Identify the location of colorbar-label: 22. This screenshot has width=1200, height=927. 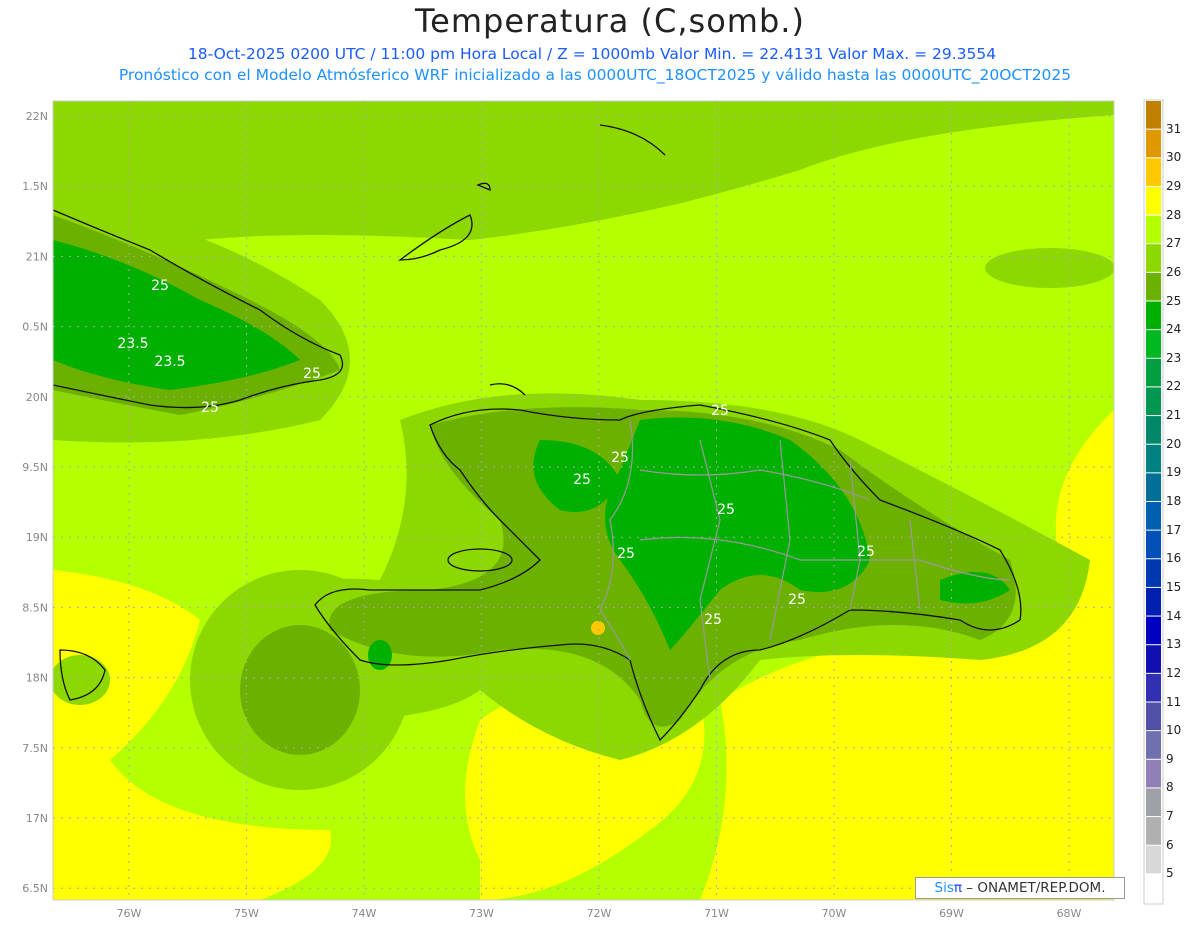
(1174, 386).